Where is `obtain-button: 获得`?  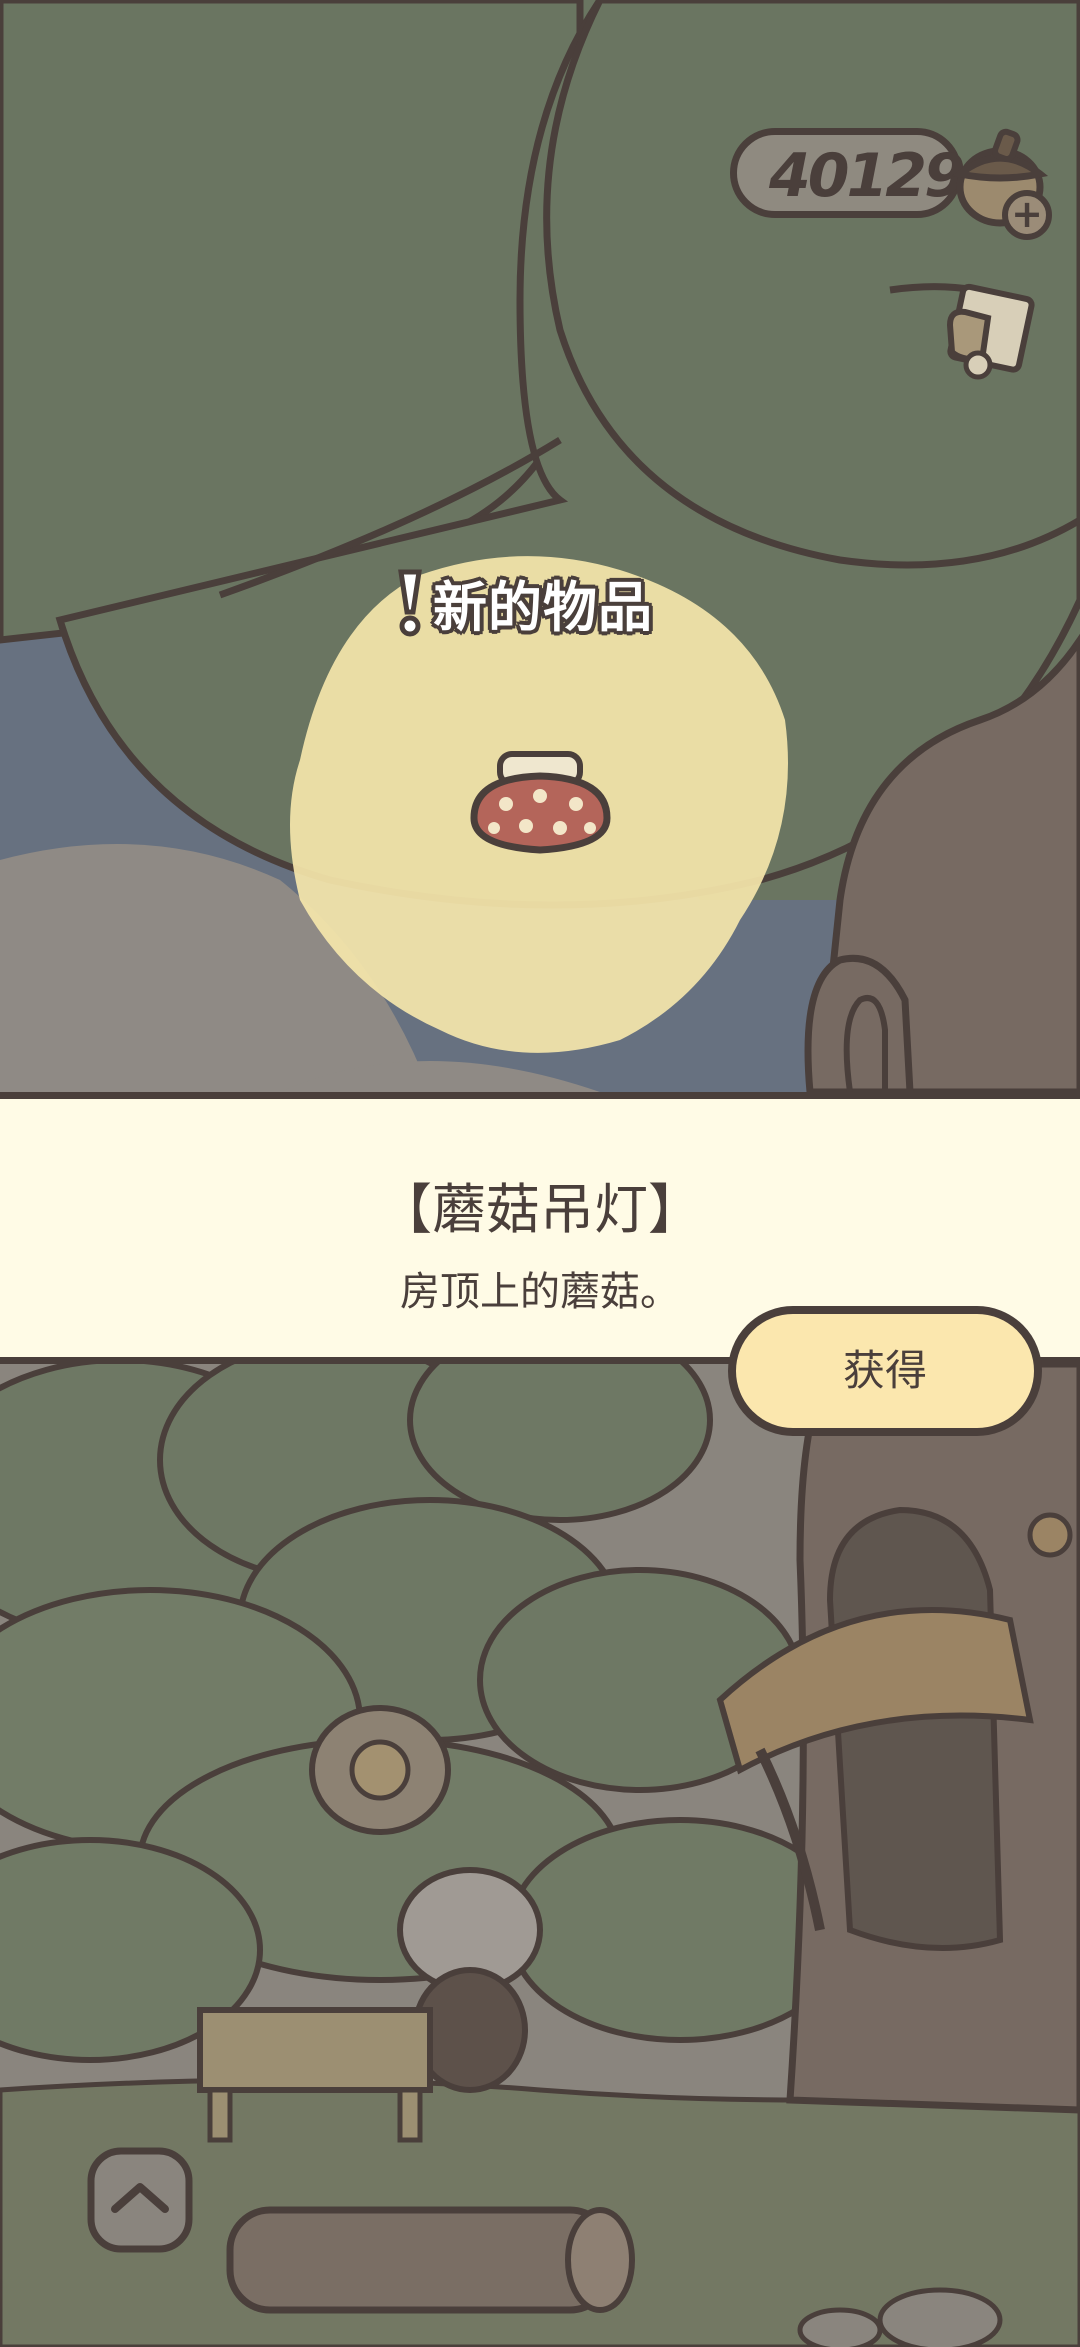
obtain-button: 获得 is located at coordinates (885, 1371).